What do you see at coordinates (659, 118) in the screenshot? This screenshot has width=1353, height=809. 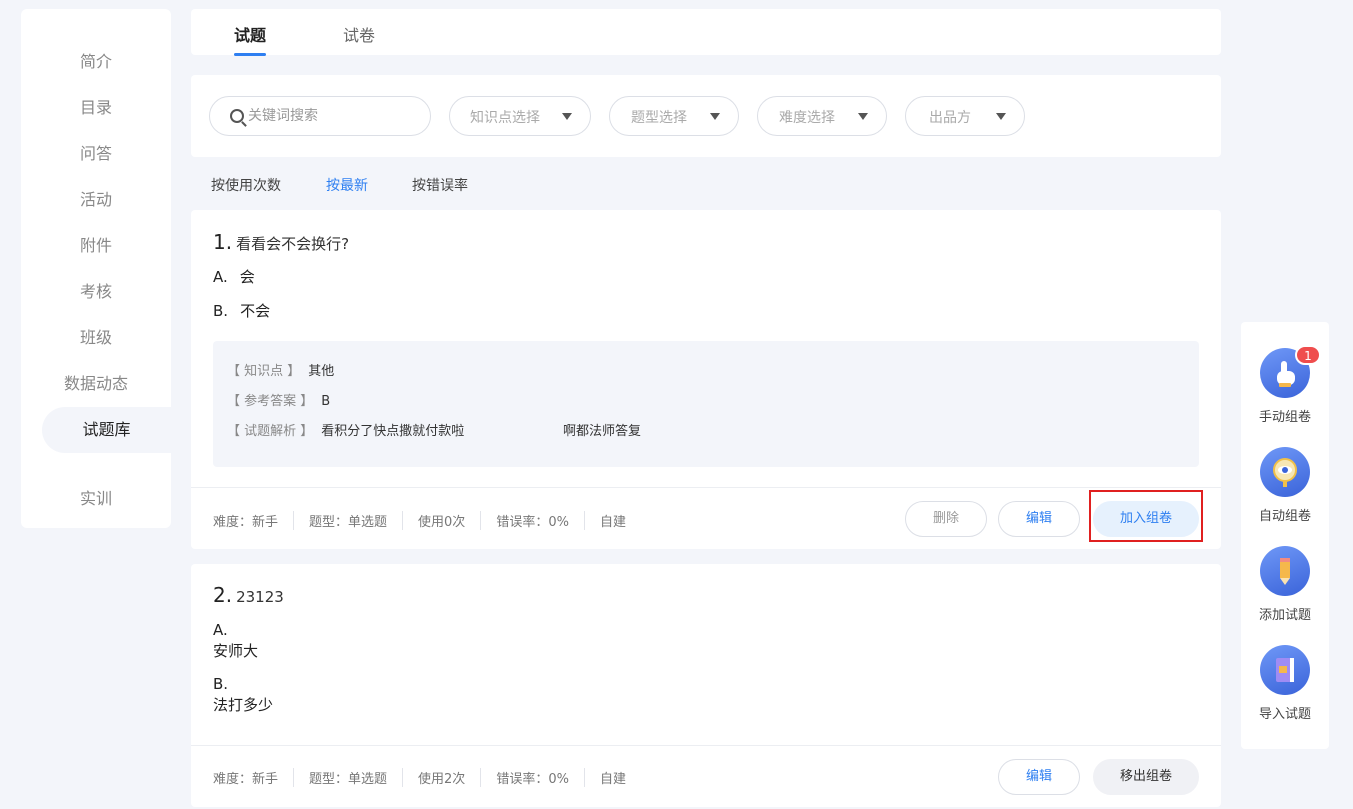 I see `type-select-label: 题型选择` at bounding box center [659, 118].